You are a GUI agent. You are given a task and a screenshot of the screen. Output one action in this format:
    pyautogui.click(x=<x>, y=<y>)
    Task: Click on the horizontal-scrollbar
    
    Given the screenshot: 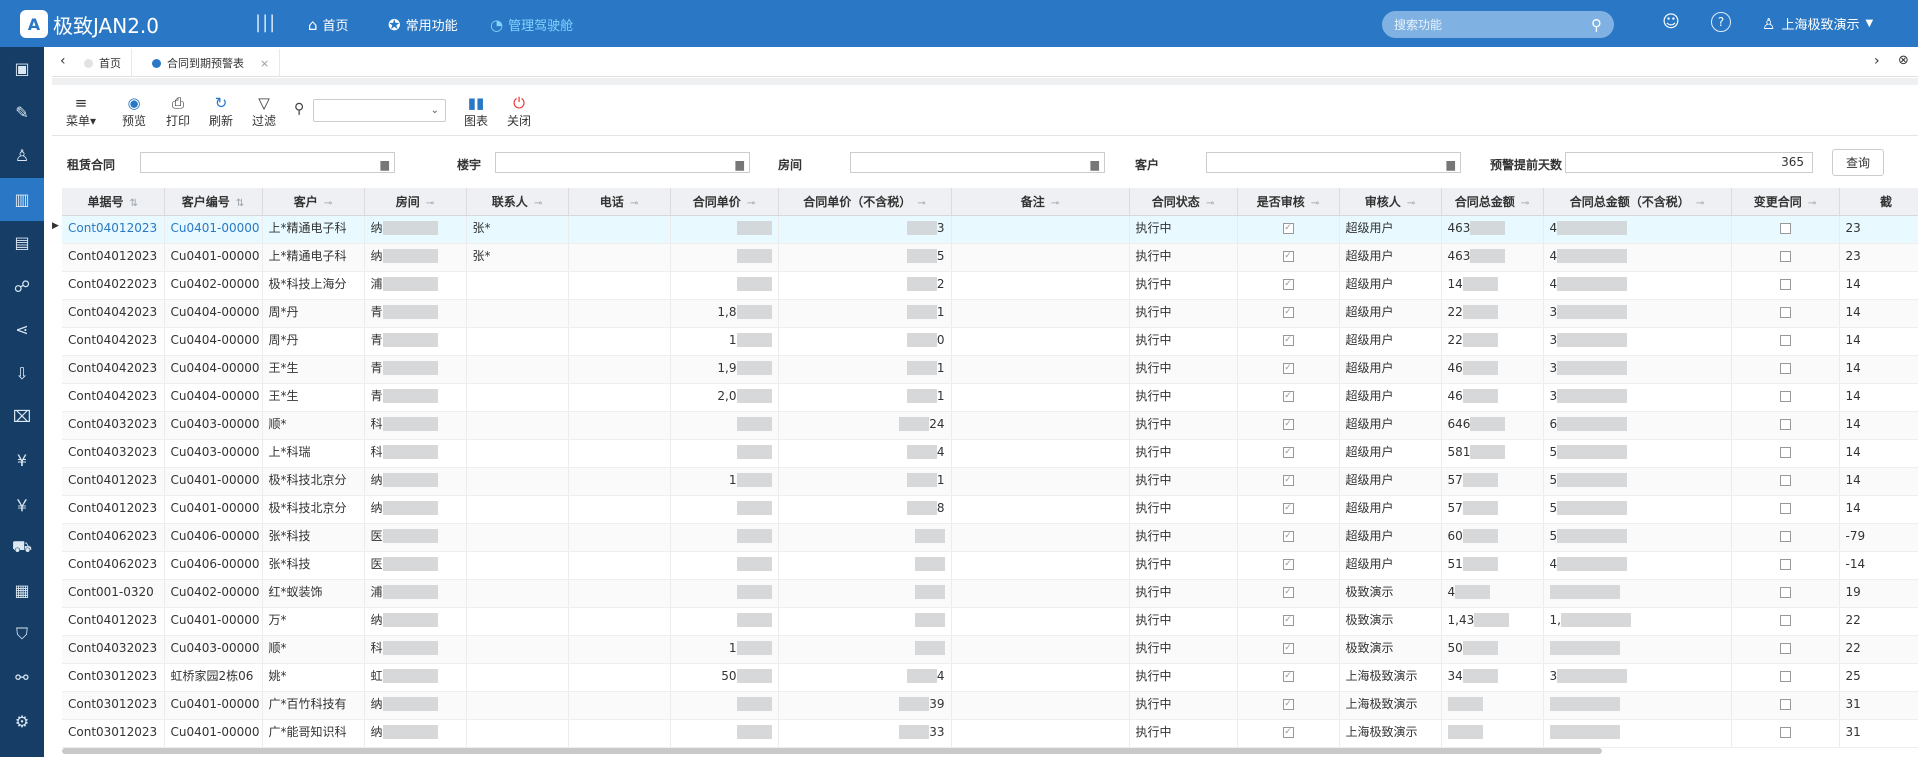 What is the action you would take?
    pyautogui.click(x=832, y=751)
    